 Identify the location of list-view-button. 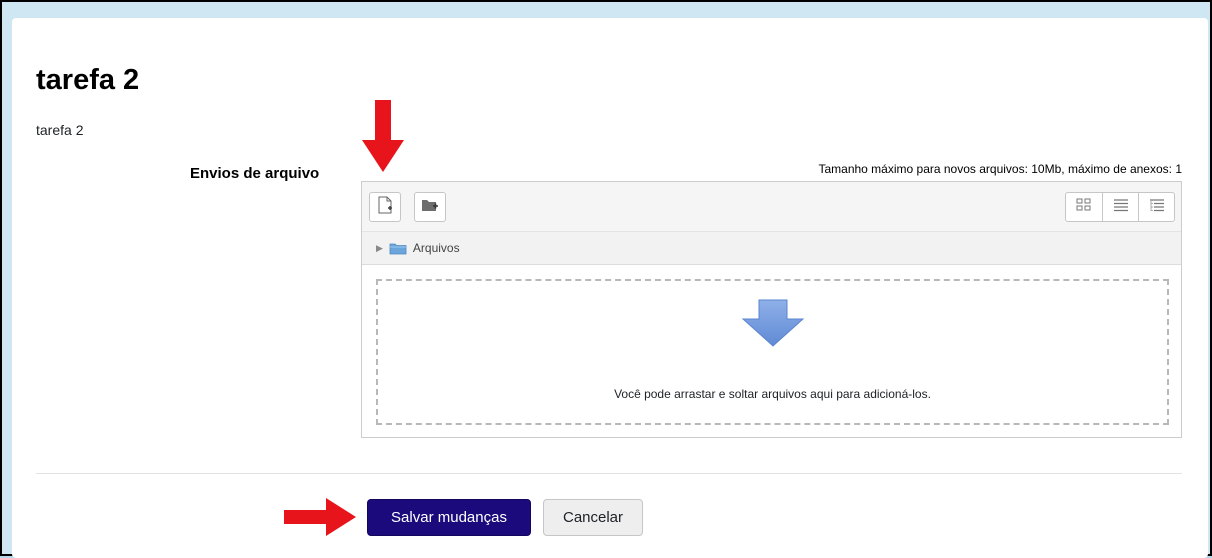
(1120, 207).